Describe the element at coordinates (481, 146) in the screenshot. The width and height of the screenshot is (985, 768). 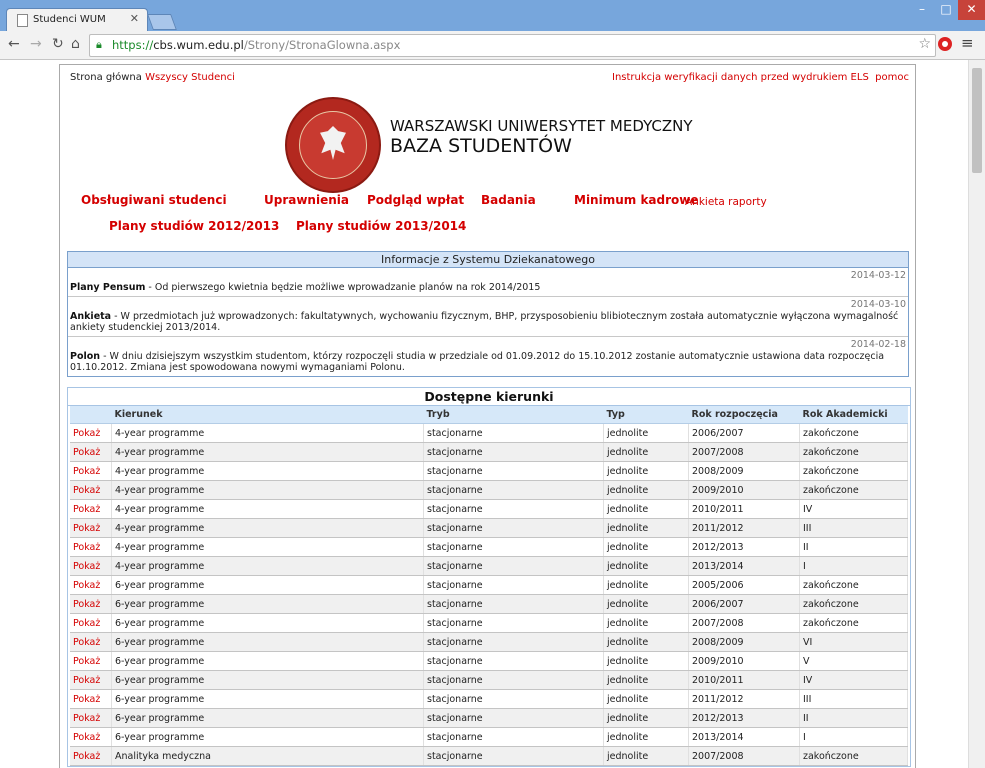
I see `page-title: BAZA STUDENTÓW` at that location.